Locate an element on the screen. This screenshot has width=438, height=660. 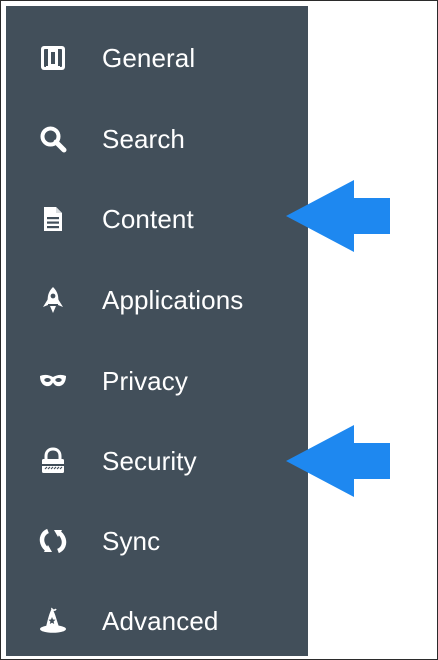
sidebar-item-label: Applications is located at coordinates (173, 299).